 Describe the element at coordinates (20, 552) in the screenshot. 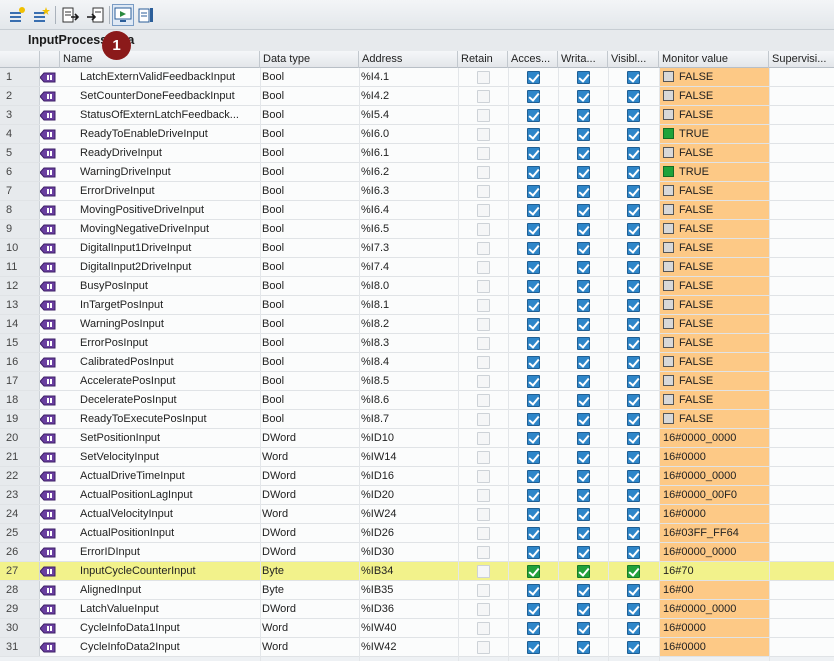

I see `row-number: 26` at that location.